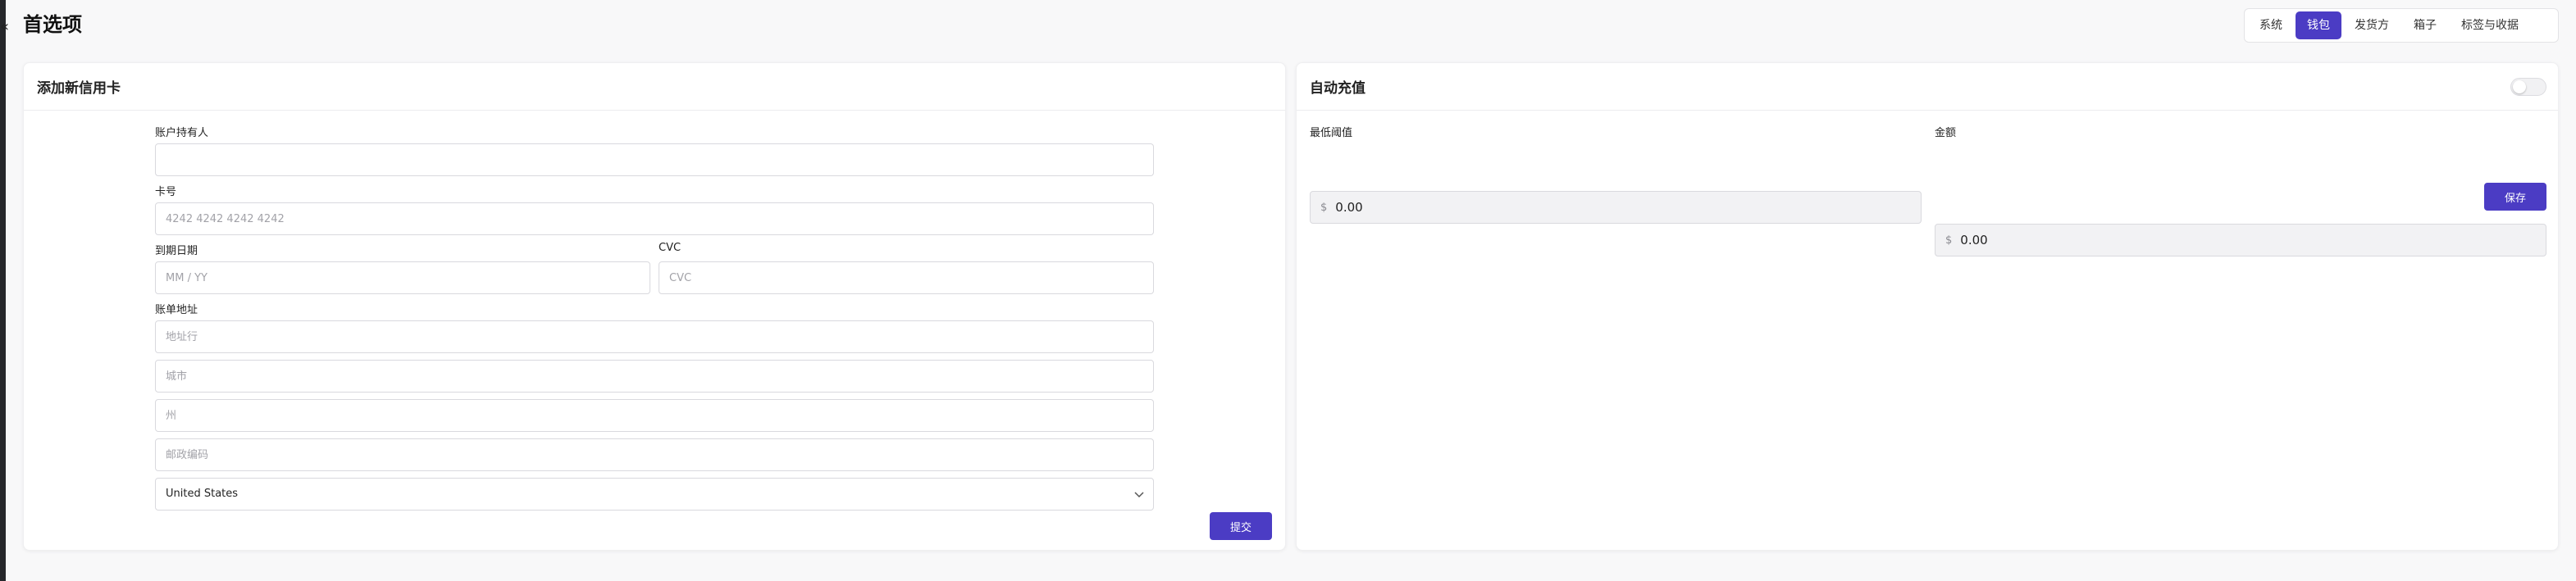  Describe the element at coordinates (2371, 25) in the screenshot. I see `tab-shipper: 发货方` at that location.